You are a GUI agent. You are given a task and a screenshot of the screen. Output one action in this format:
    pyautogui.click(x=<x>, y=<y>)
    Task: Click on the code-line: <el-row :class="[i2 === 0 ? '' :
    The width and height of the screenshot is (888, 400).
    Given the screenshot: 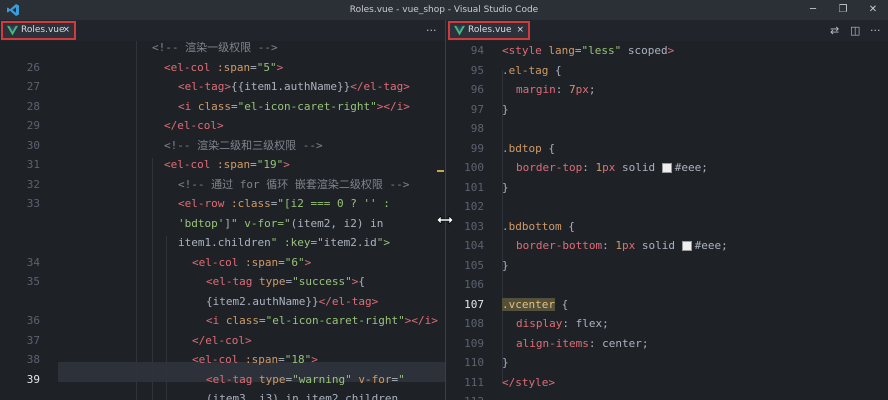 What is the action you would take?
    pyautogui.click(x=284, y=204)
    